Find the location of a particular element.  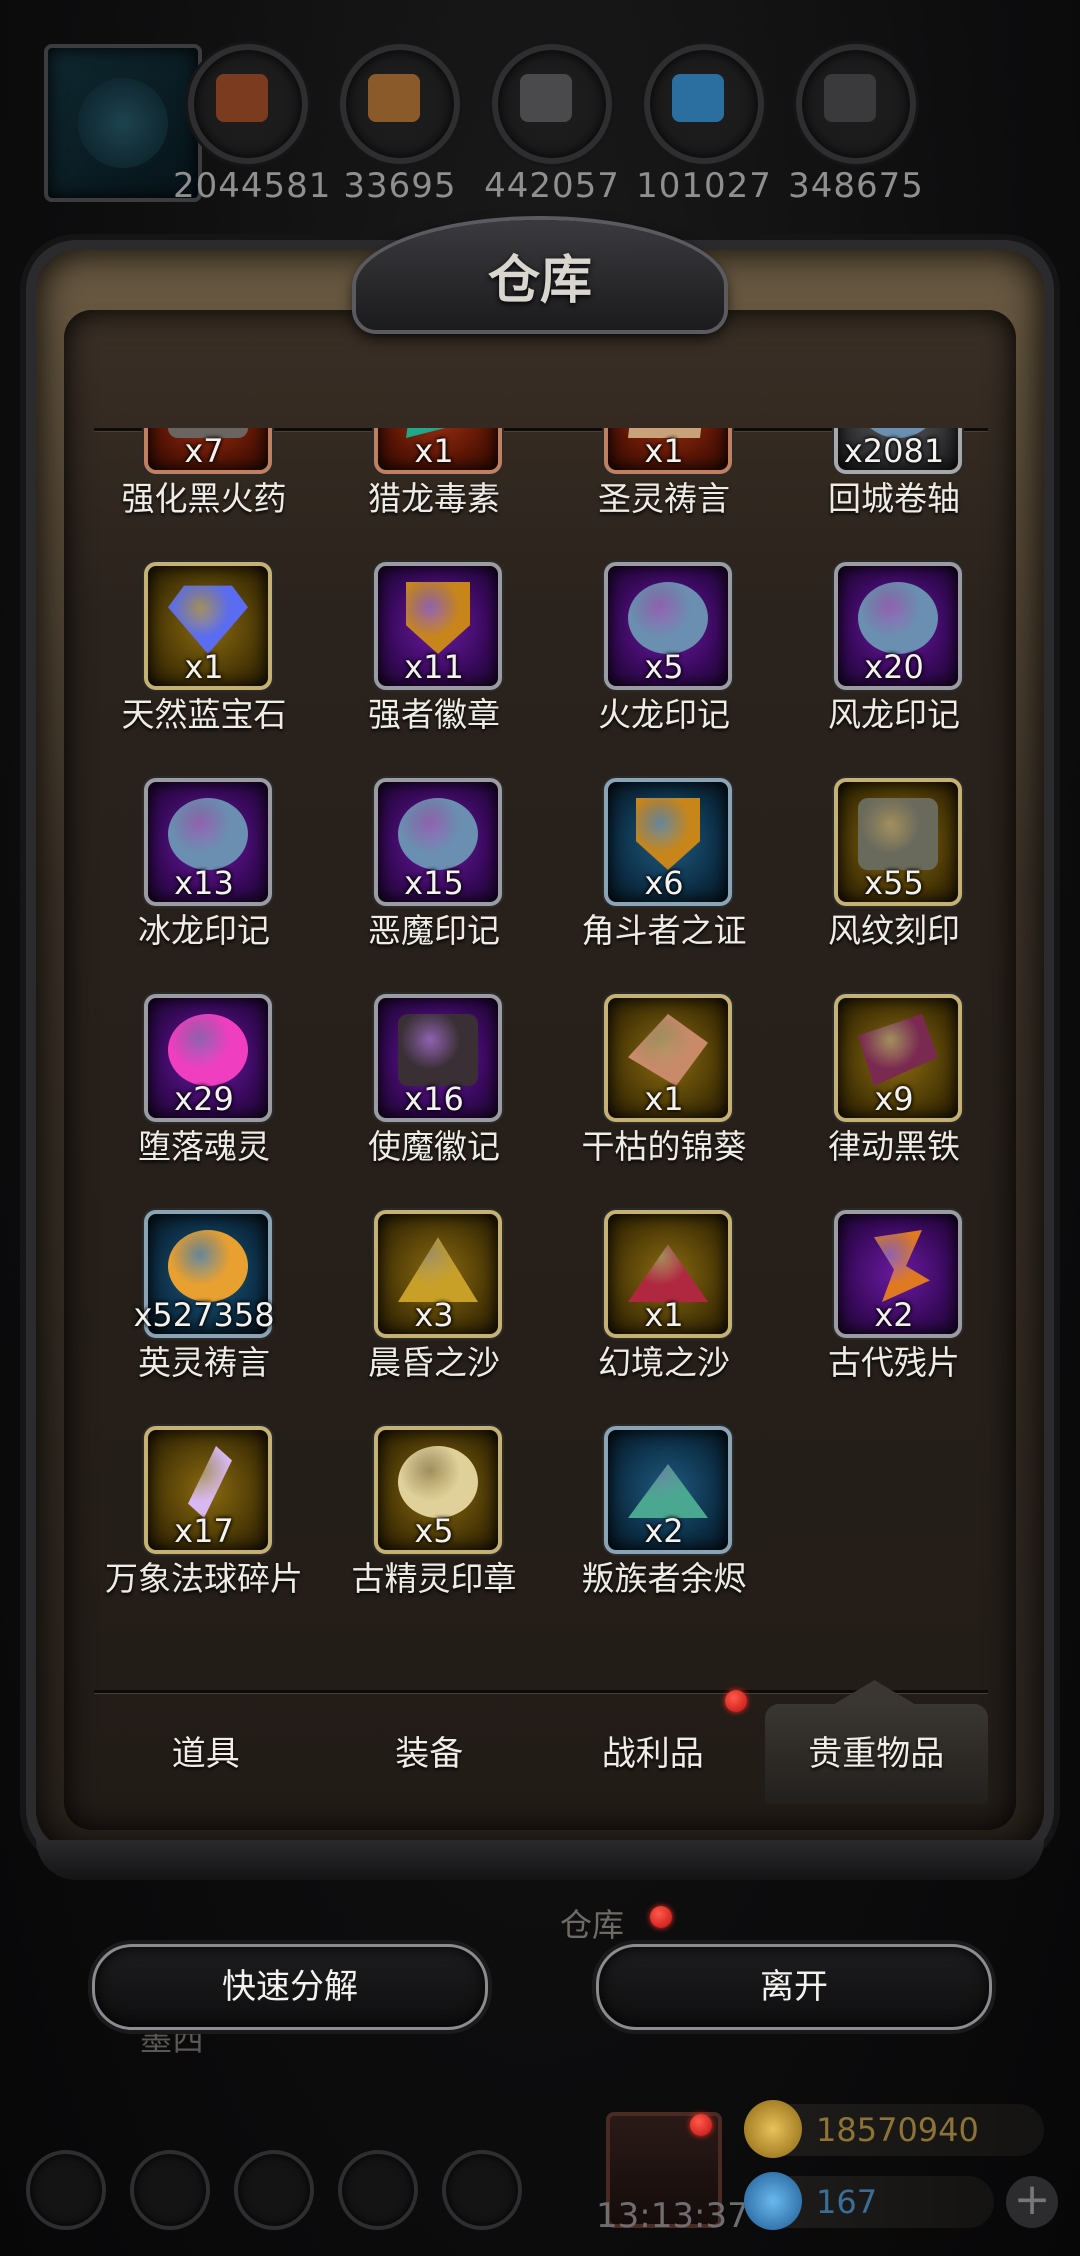

item-name: 角斗者之证 is located at coordinates (664, 930).